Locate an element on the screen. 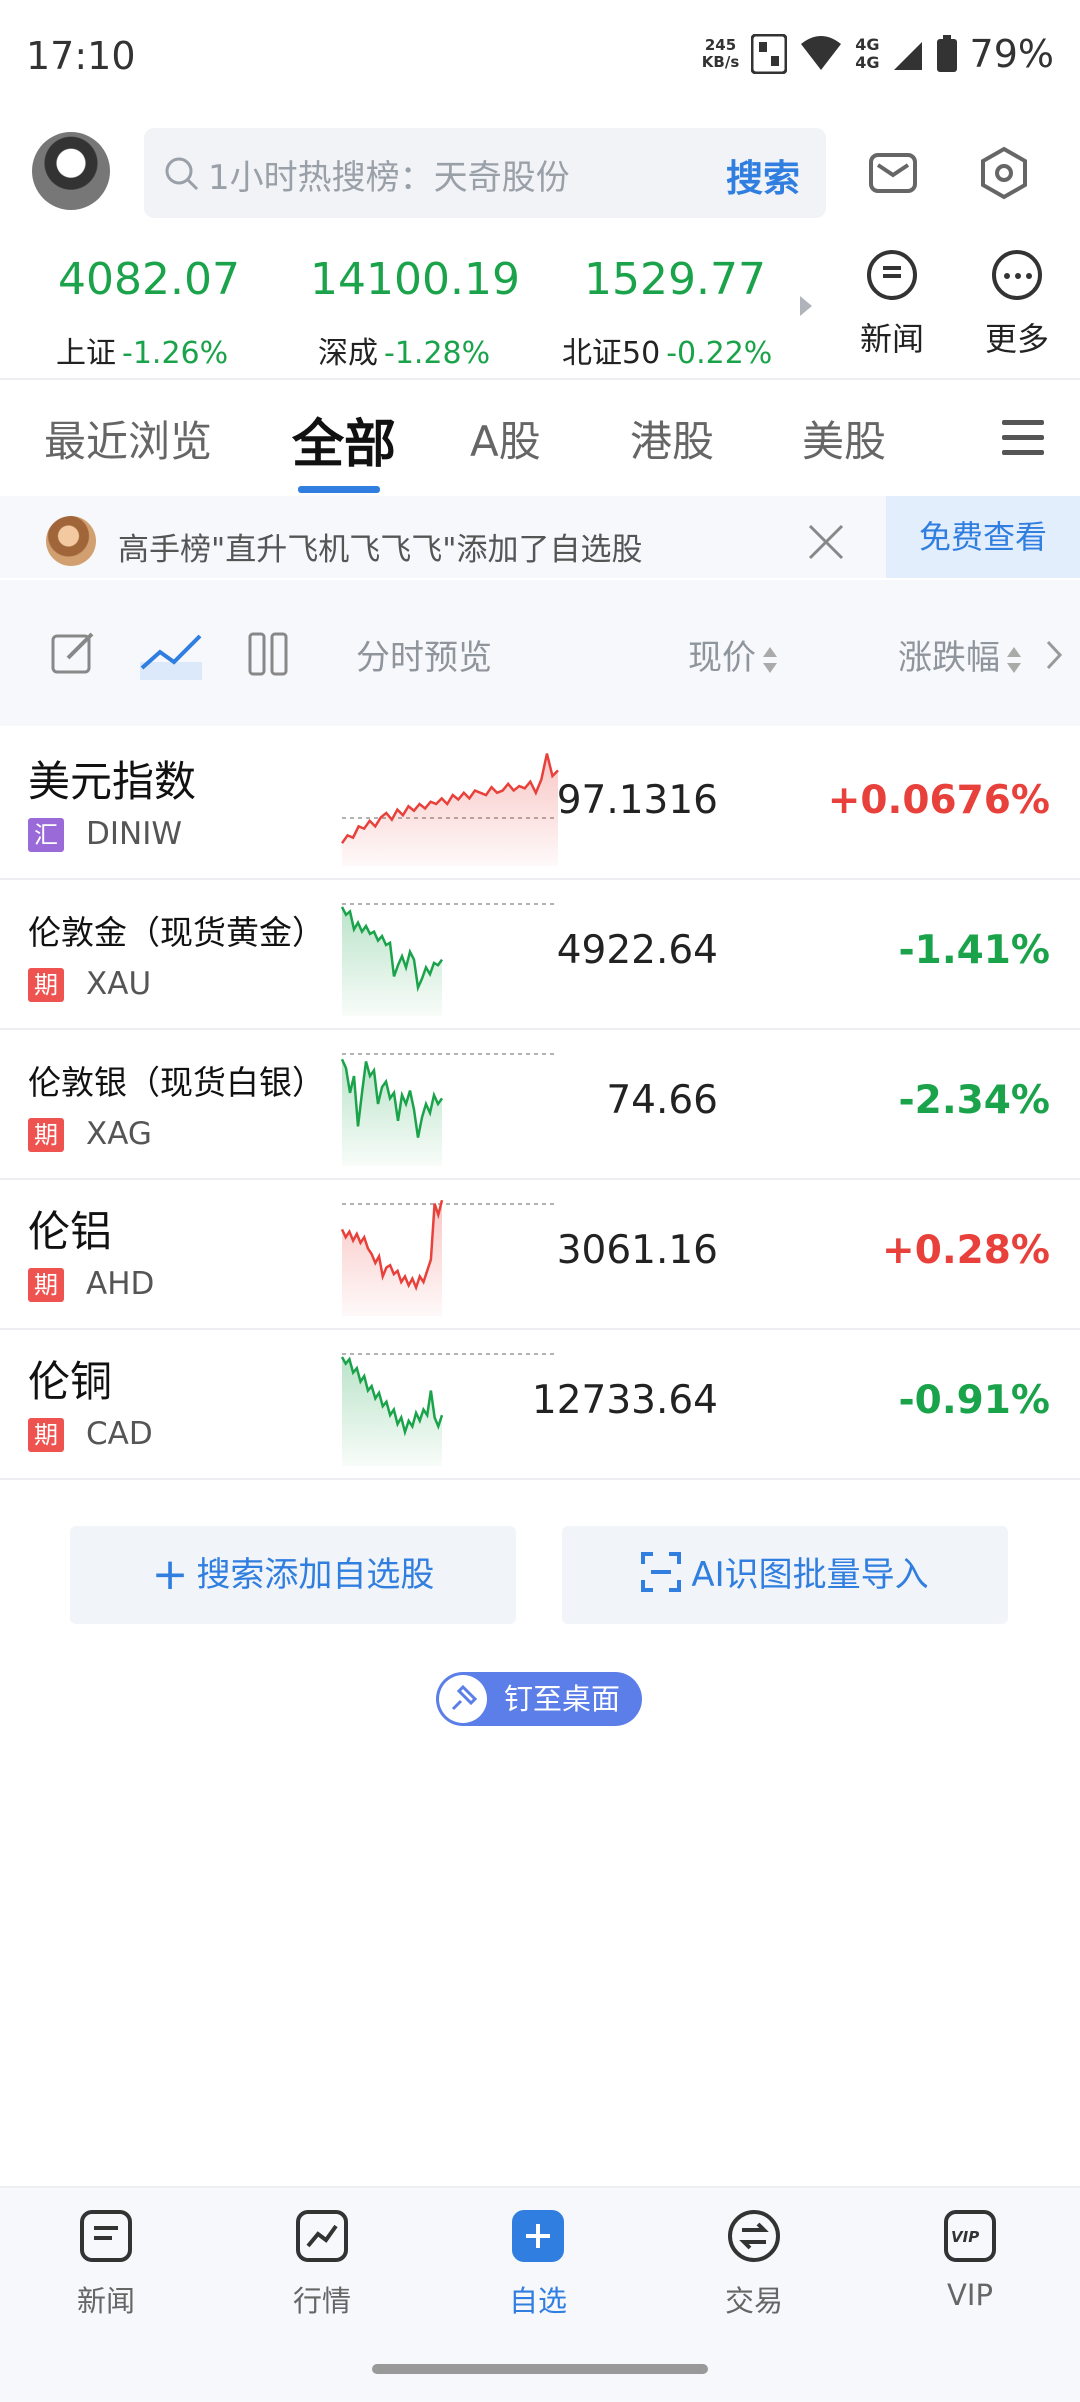 The width and height of the screenshot is (1080, 2402). divider is located at coordinates (540, 379).